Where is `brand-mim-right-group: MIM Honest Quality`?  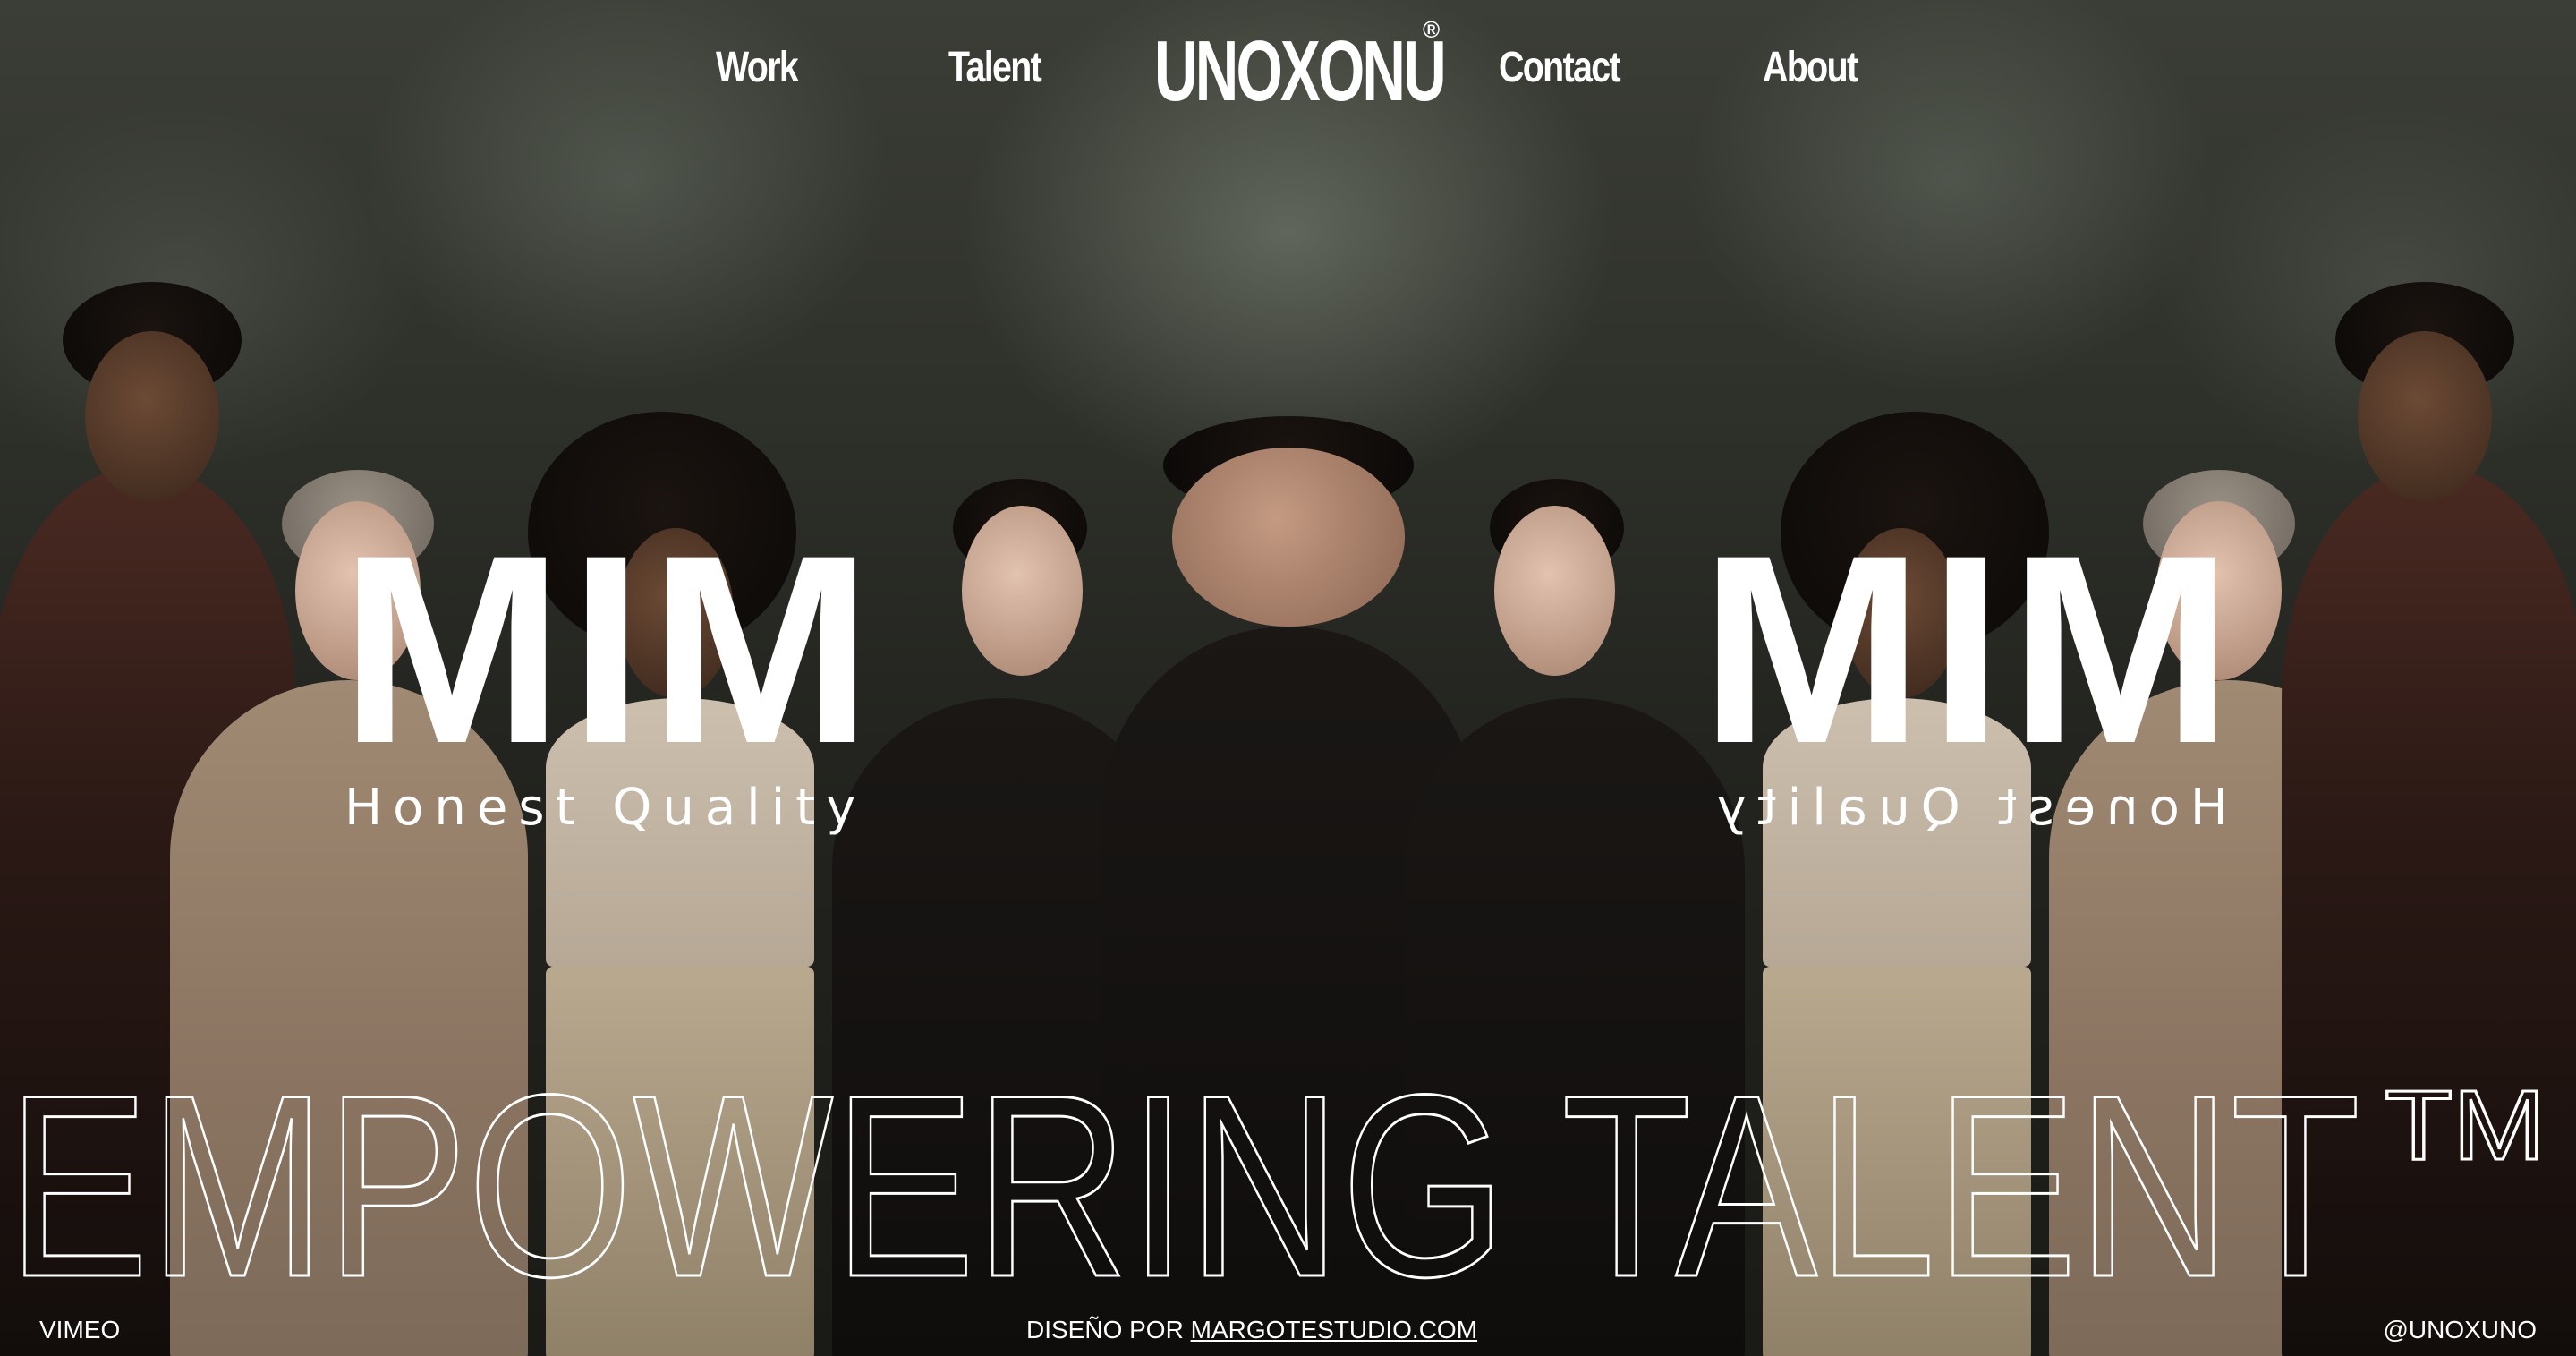
brand-mim-right-group: MIM Honest Quality is located at coordinates (1915, 668).